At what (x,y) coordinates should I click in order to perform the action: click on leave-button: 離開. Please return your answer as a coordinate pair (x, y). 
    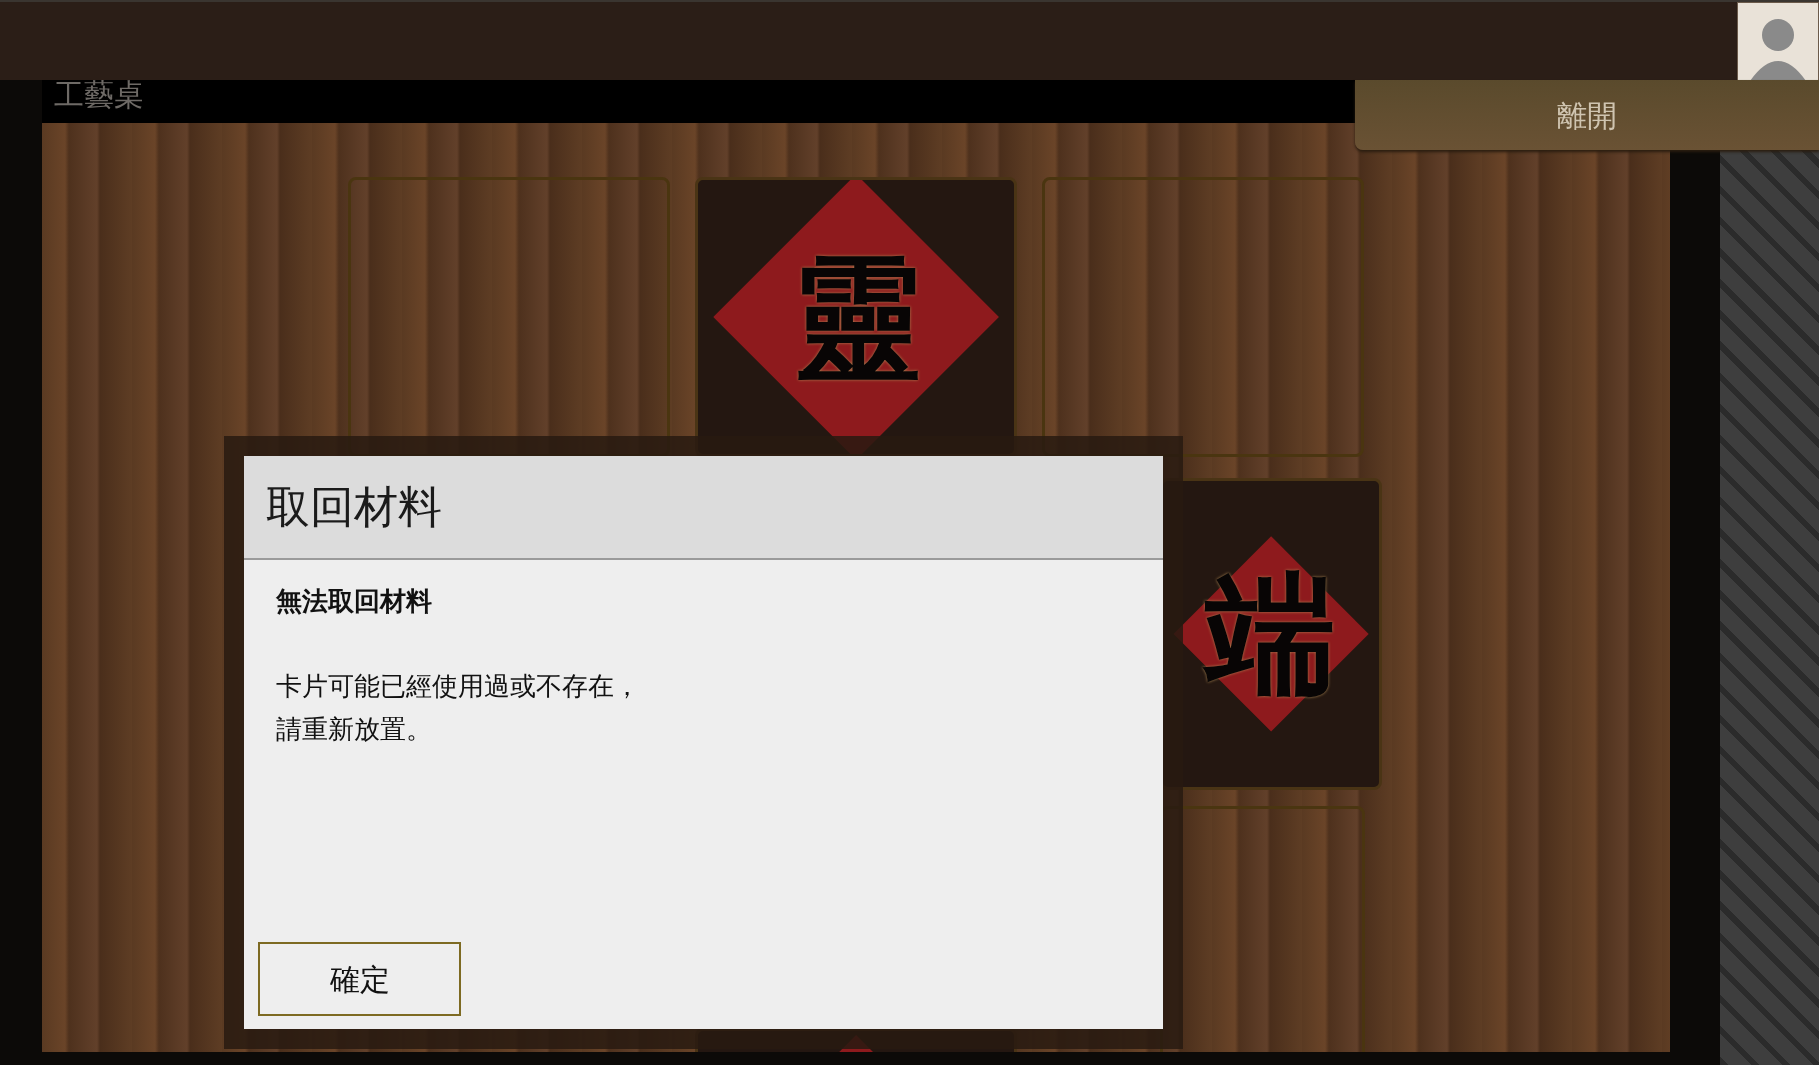
    Looking at the image, I should click on (1587, 115).